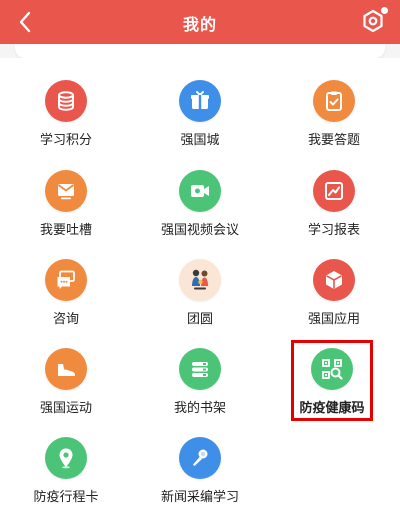 The width and height of the screenshot is (400, 519). I want to click on grid-item-consult: 咨询, so click(66, 299).